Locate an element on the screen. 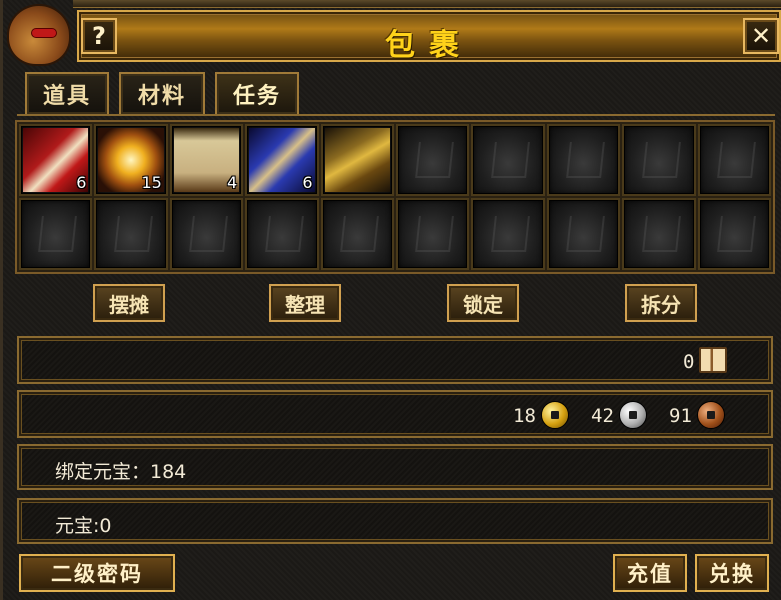 The height and width of the screenshot is (600, 781). silver-coin-icon is located at coordinates (633, 415).